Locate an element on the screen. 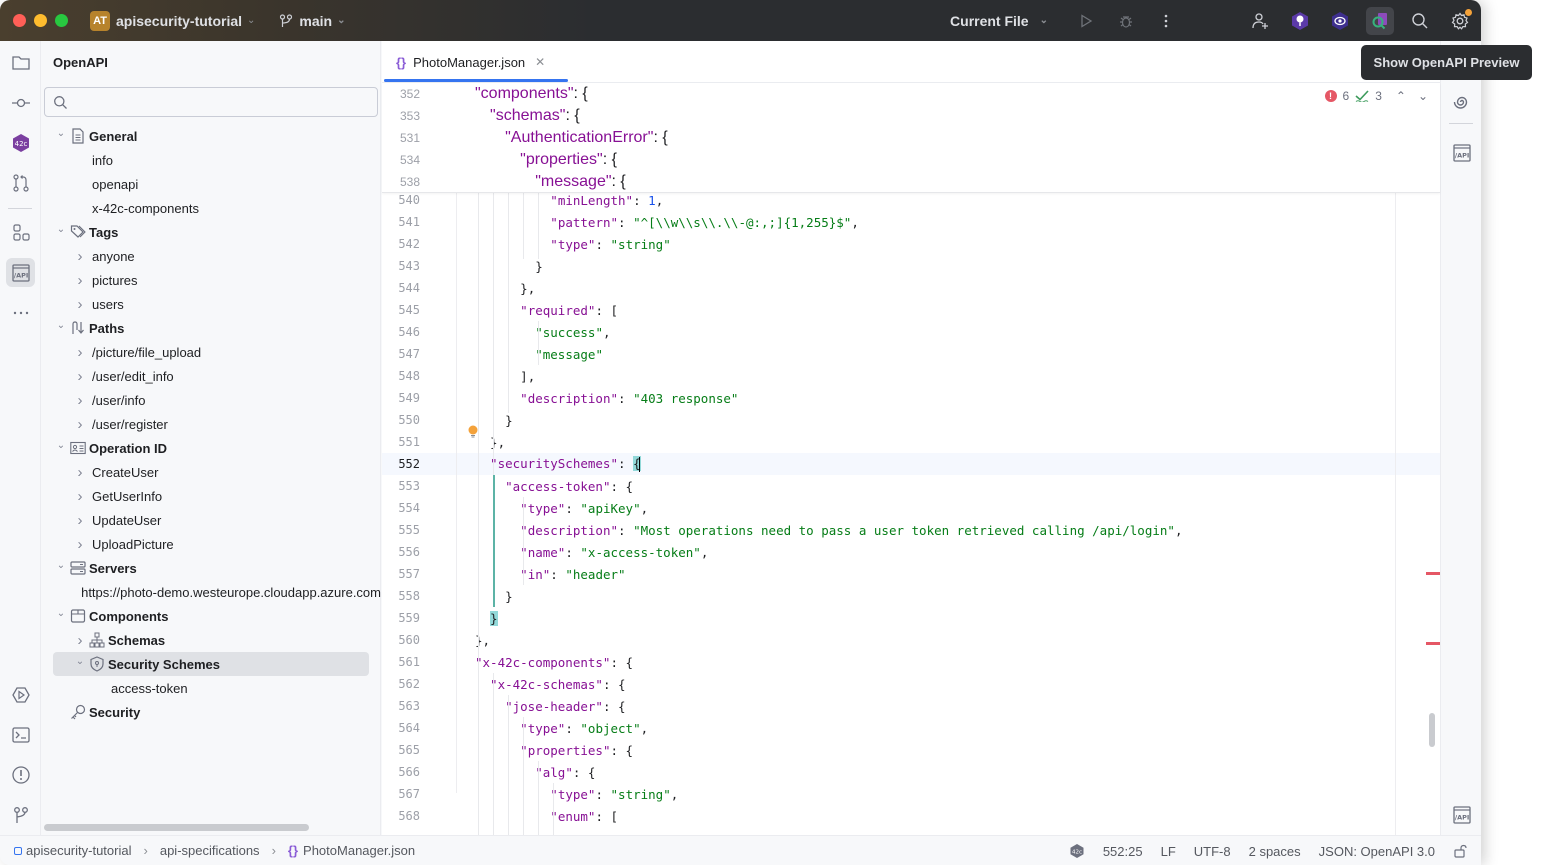  code-line: 567 "type": "string", is located at coordinates (911, 794).